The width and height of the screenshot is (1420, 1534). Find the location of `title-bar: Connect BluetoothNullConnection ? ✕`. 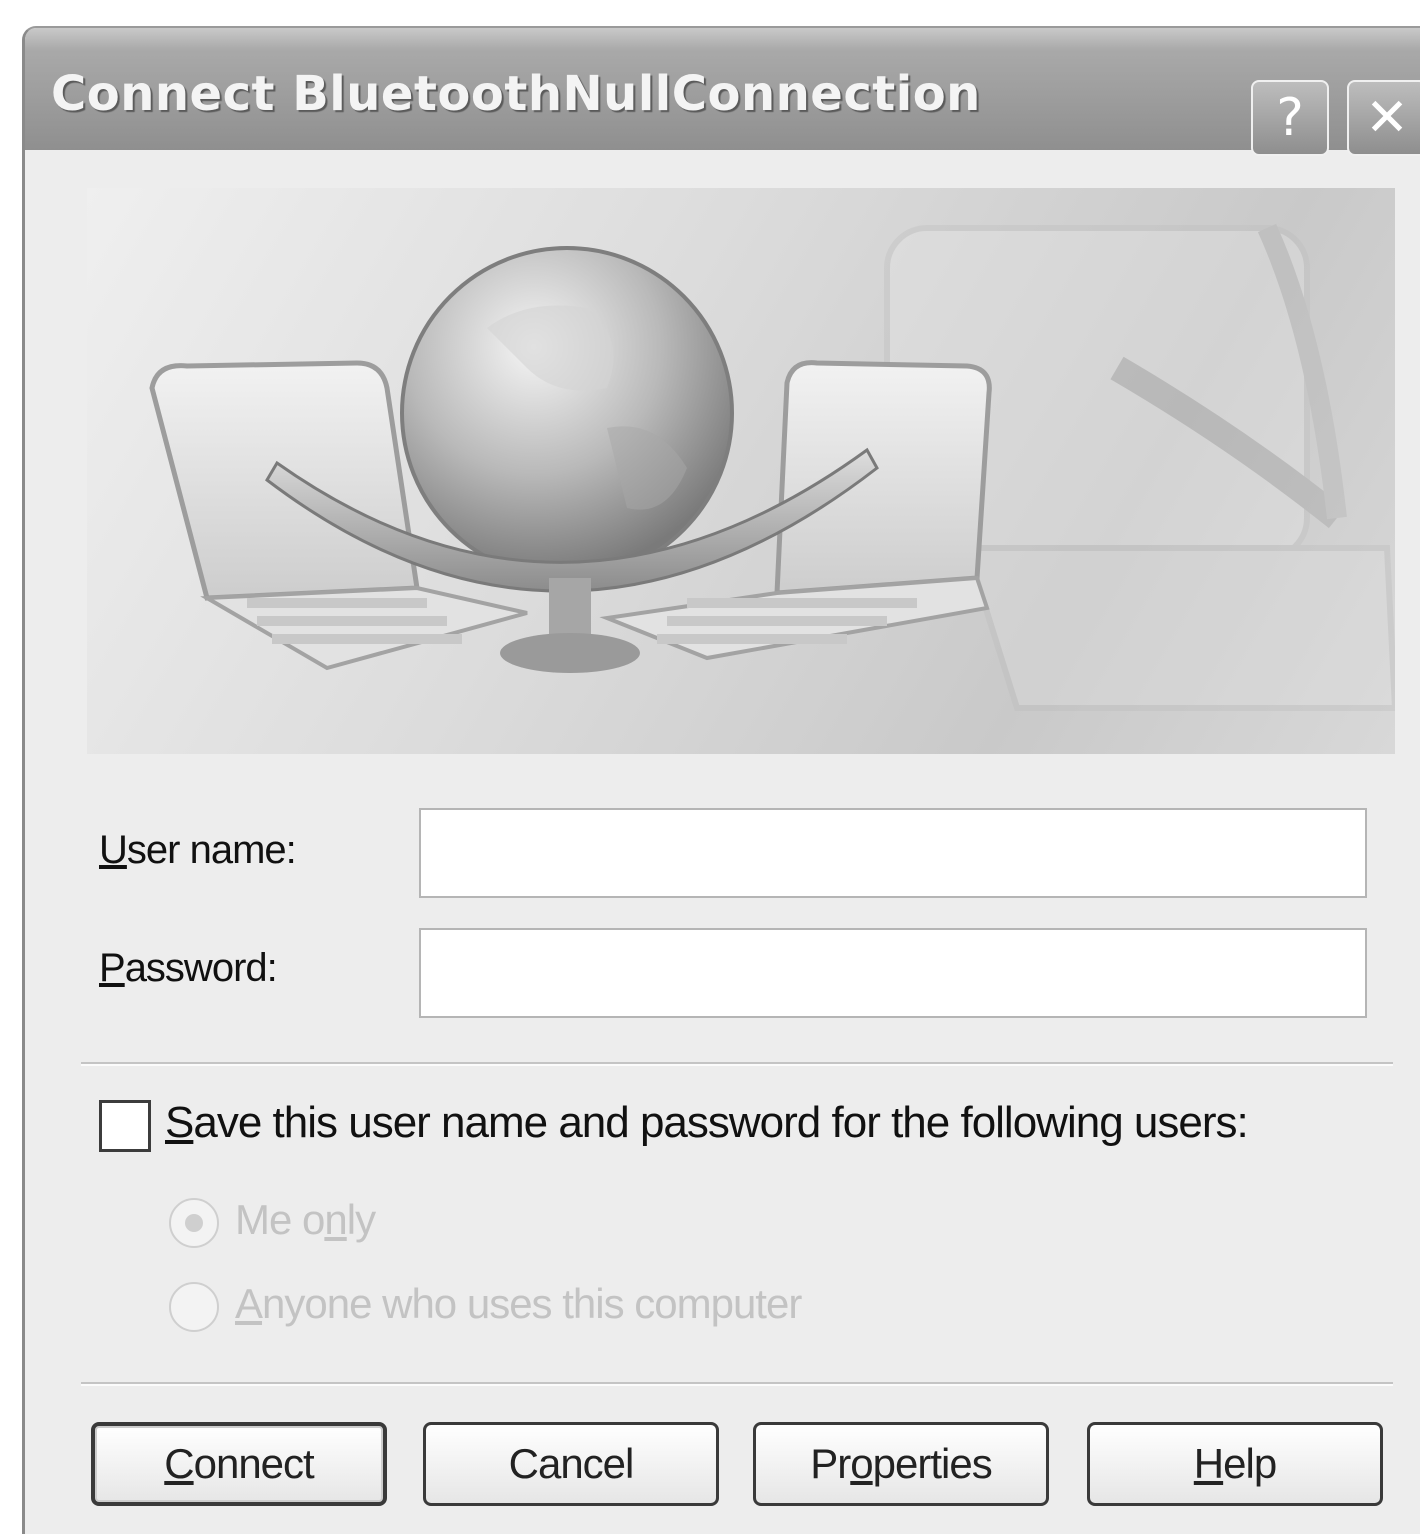

title-bar: Connect BluetoothNullConnection ? ✕ is located at coordinates (722, 92).